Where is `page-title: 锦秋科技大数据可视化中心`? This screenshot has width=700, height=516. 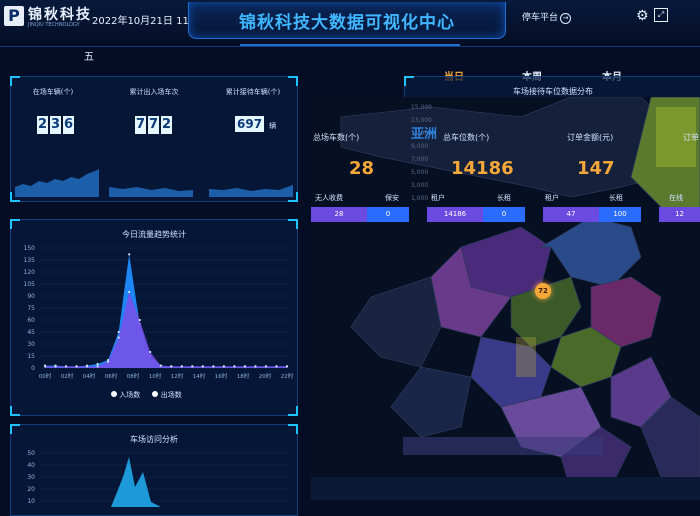
page-title: 锦秋科技大数据可视化中心 is located at coordinates (347, 23).